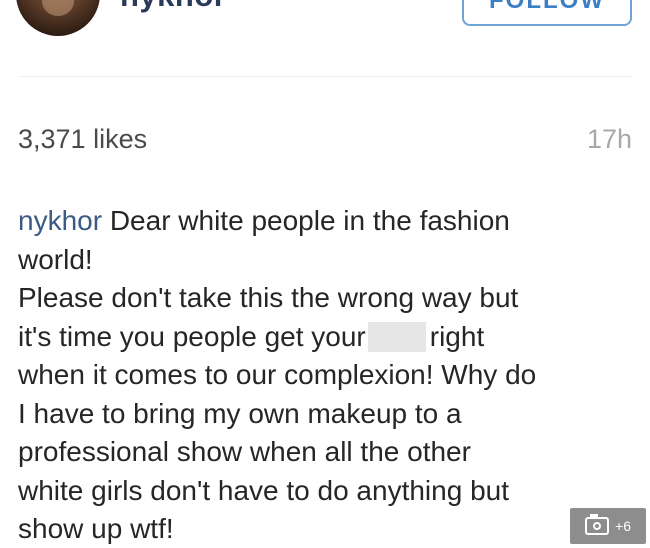  What do you see at coordinates (173, 7) in the screenshot?
I see `username: nykhor` at bounding box center [173, 7].